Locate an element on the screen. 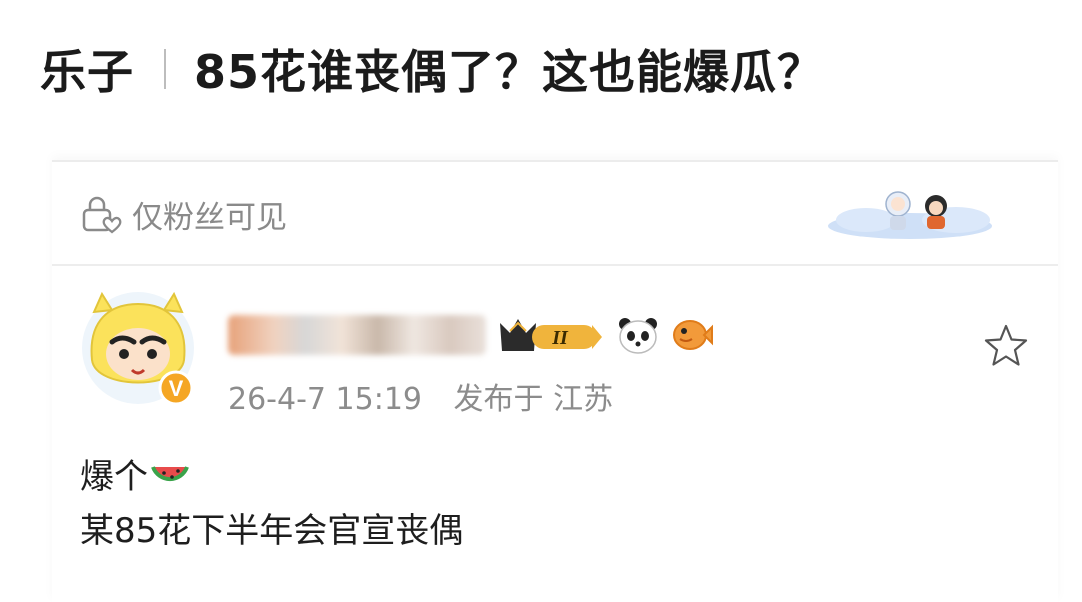 This screenshot has height=602, width=1082. crayon-shinchan-avatar: V is located at coordinates (138, 348).